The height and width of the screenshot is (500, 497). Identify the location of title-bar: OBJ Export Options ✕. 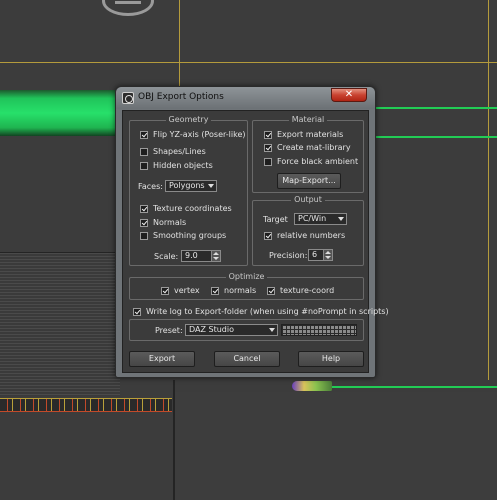
(245, 98).